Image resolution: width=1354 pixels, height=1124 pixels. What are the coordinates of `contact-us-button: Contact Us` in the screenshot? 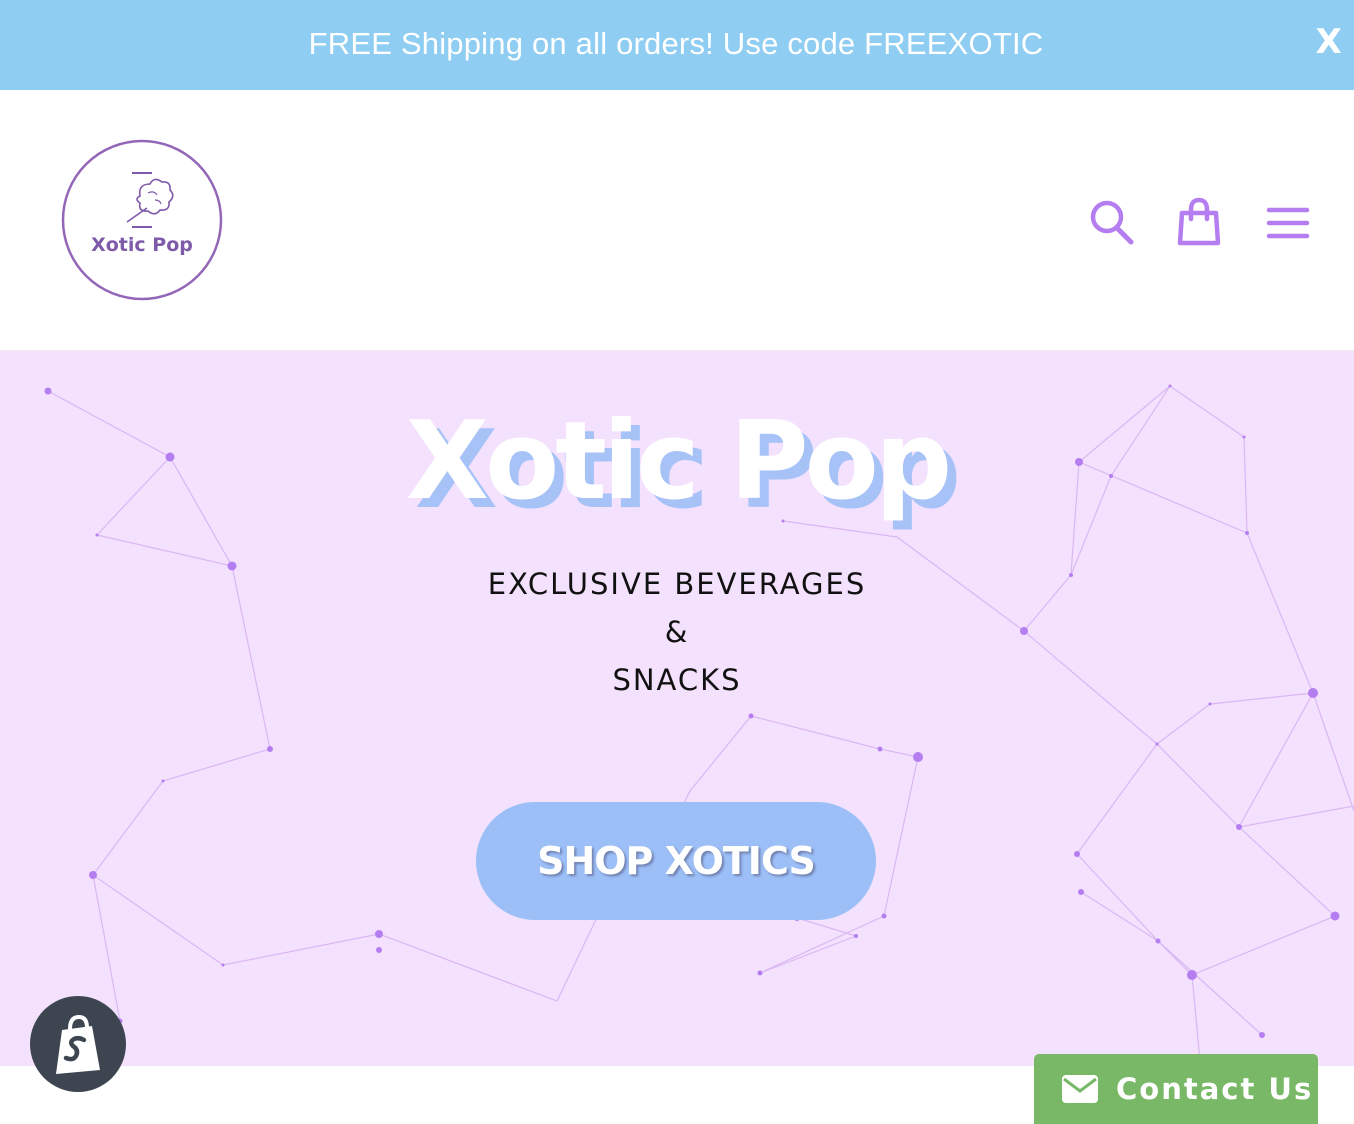 It's located at (1176, 1089).